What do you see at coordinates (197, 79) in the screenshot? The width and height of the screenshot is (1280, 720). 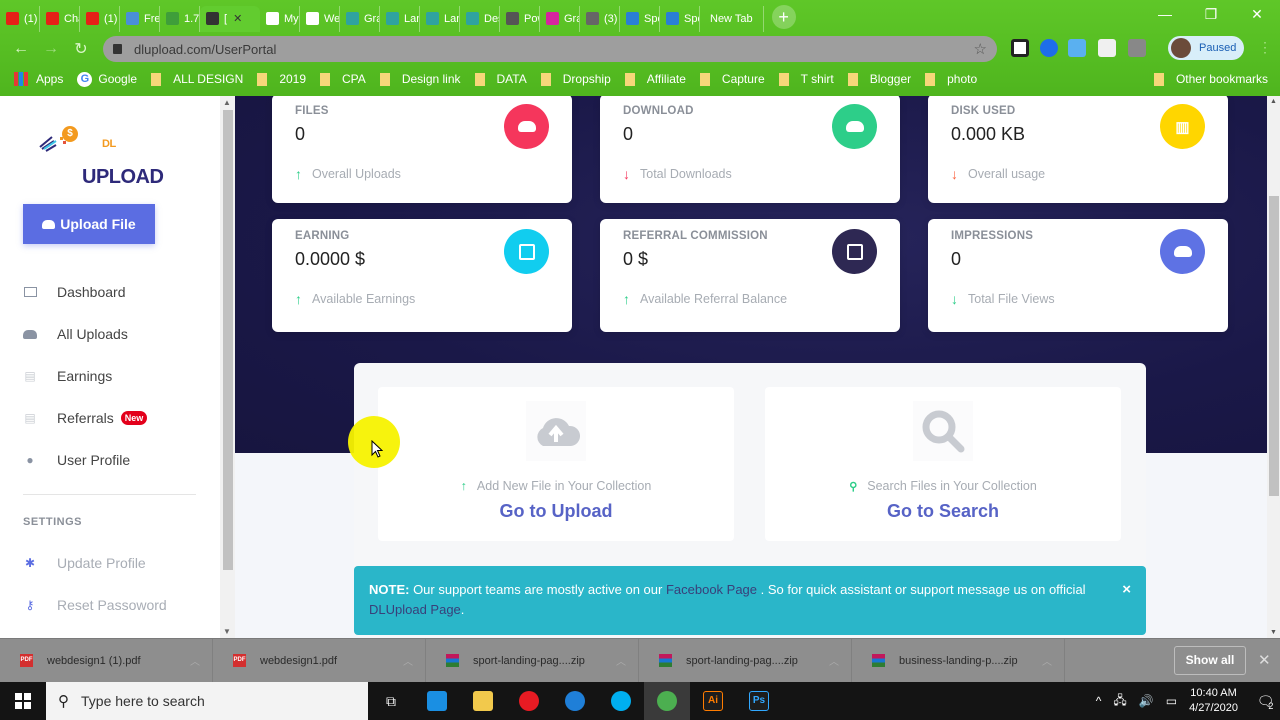 I see `bookmark-all-design: ALL DESIGN` at bounding box center [197, 79].